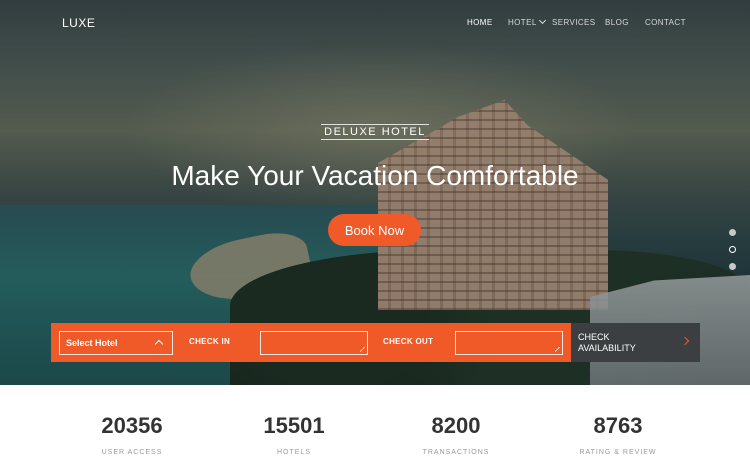 This screenshot has width=750, height=460. I want to click on stat-rating-review: 8763 RATING & REVIEW, so click(618, 434).